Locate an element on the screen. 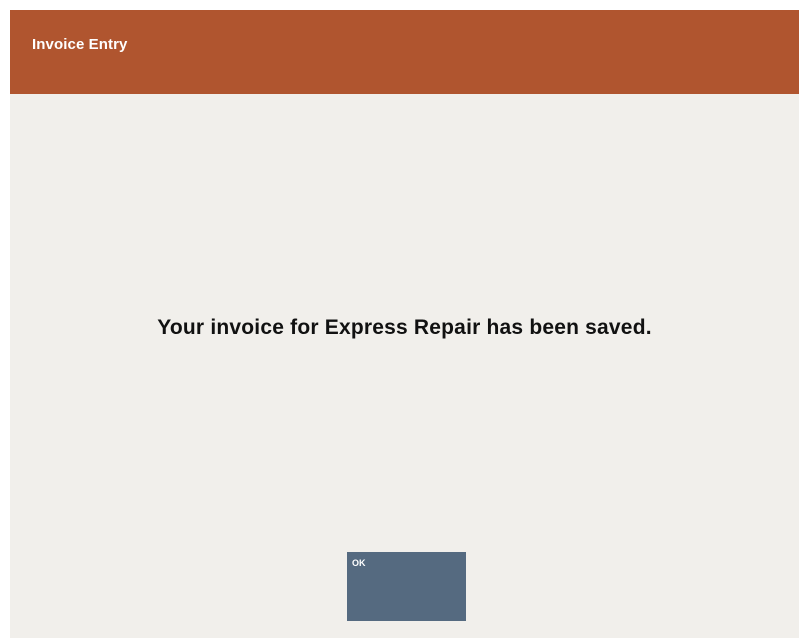 The width and height of the screenshot is (799, 638). page-title: Invoice Entry is located at coordinates (80, 44).